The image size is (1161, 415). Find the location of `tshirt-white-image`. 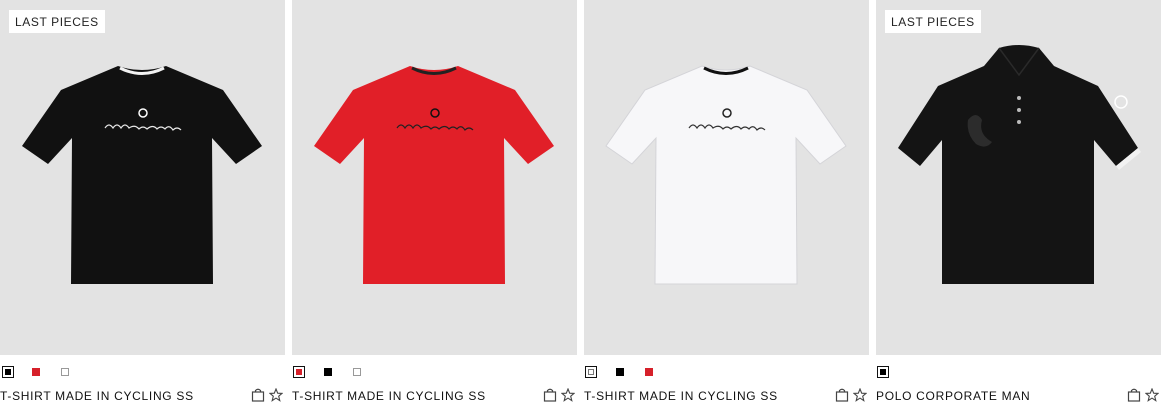

tshirt-white-image is located at coordinates (726, 175).